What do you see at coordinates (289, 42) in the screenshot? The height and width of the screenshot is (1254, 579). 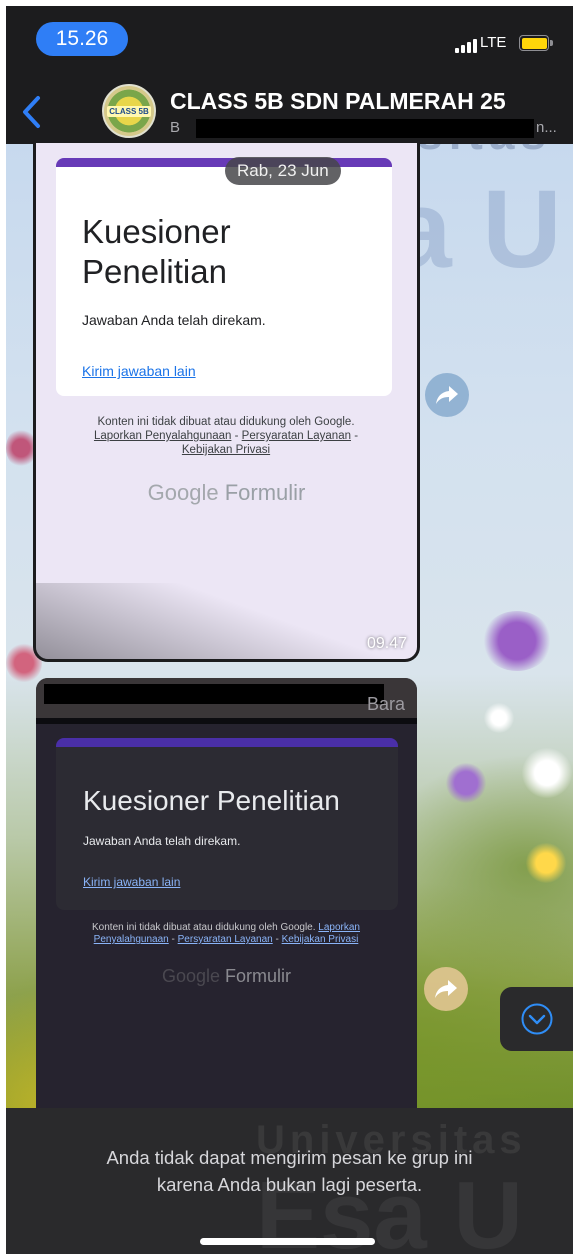 I see `status-bar: 15.26 LTE` at bounding box center [289, 42].